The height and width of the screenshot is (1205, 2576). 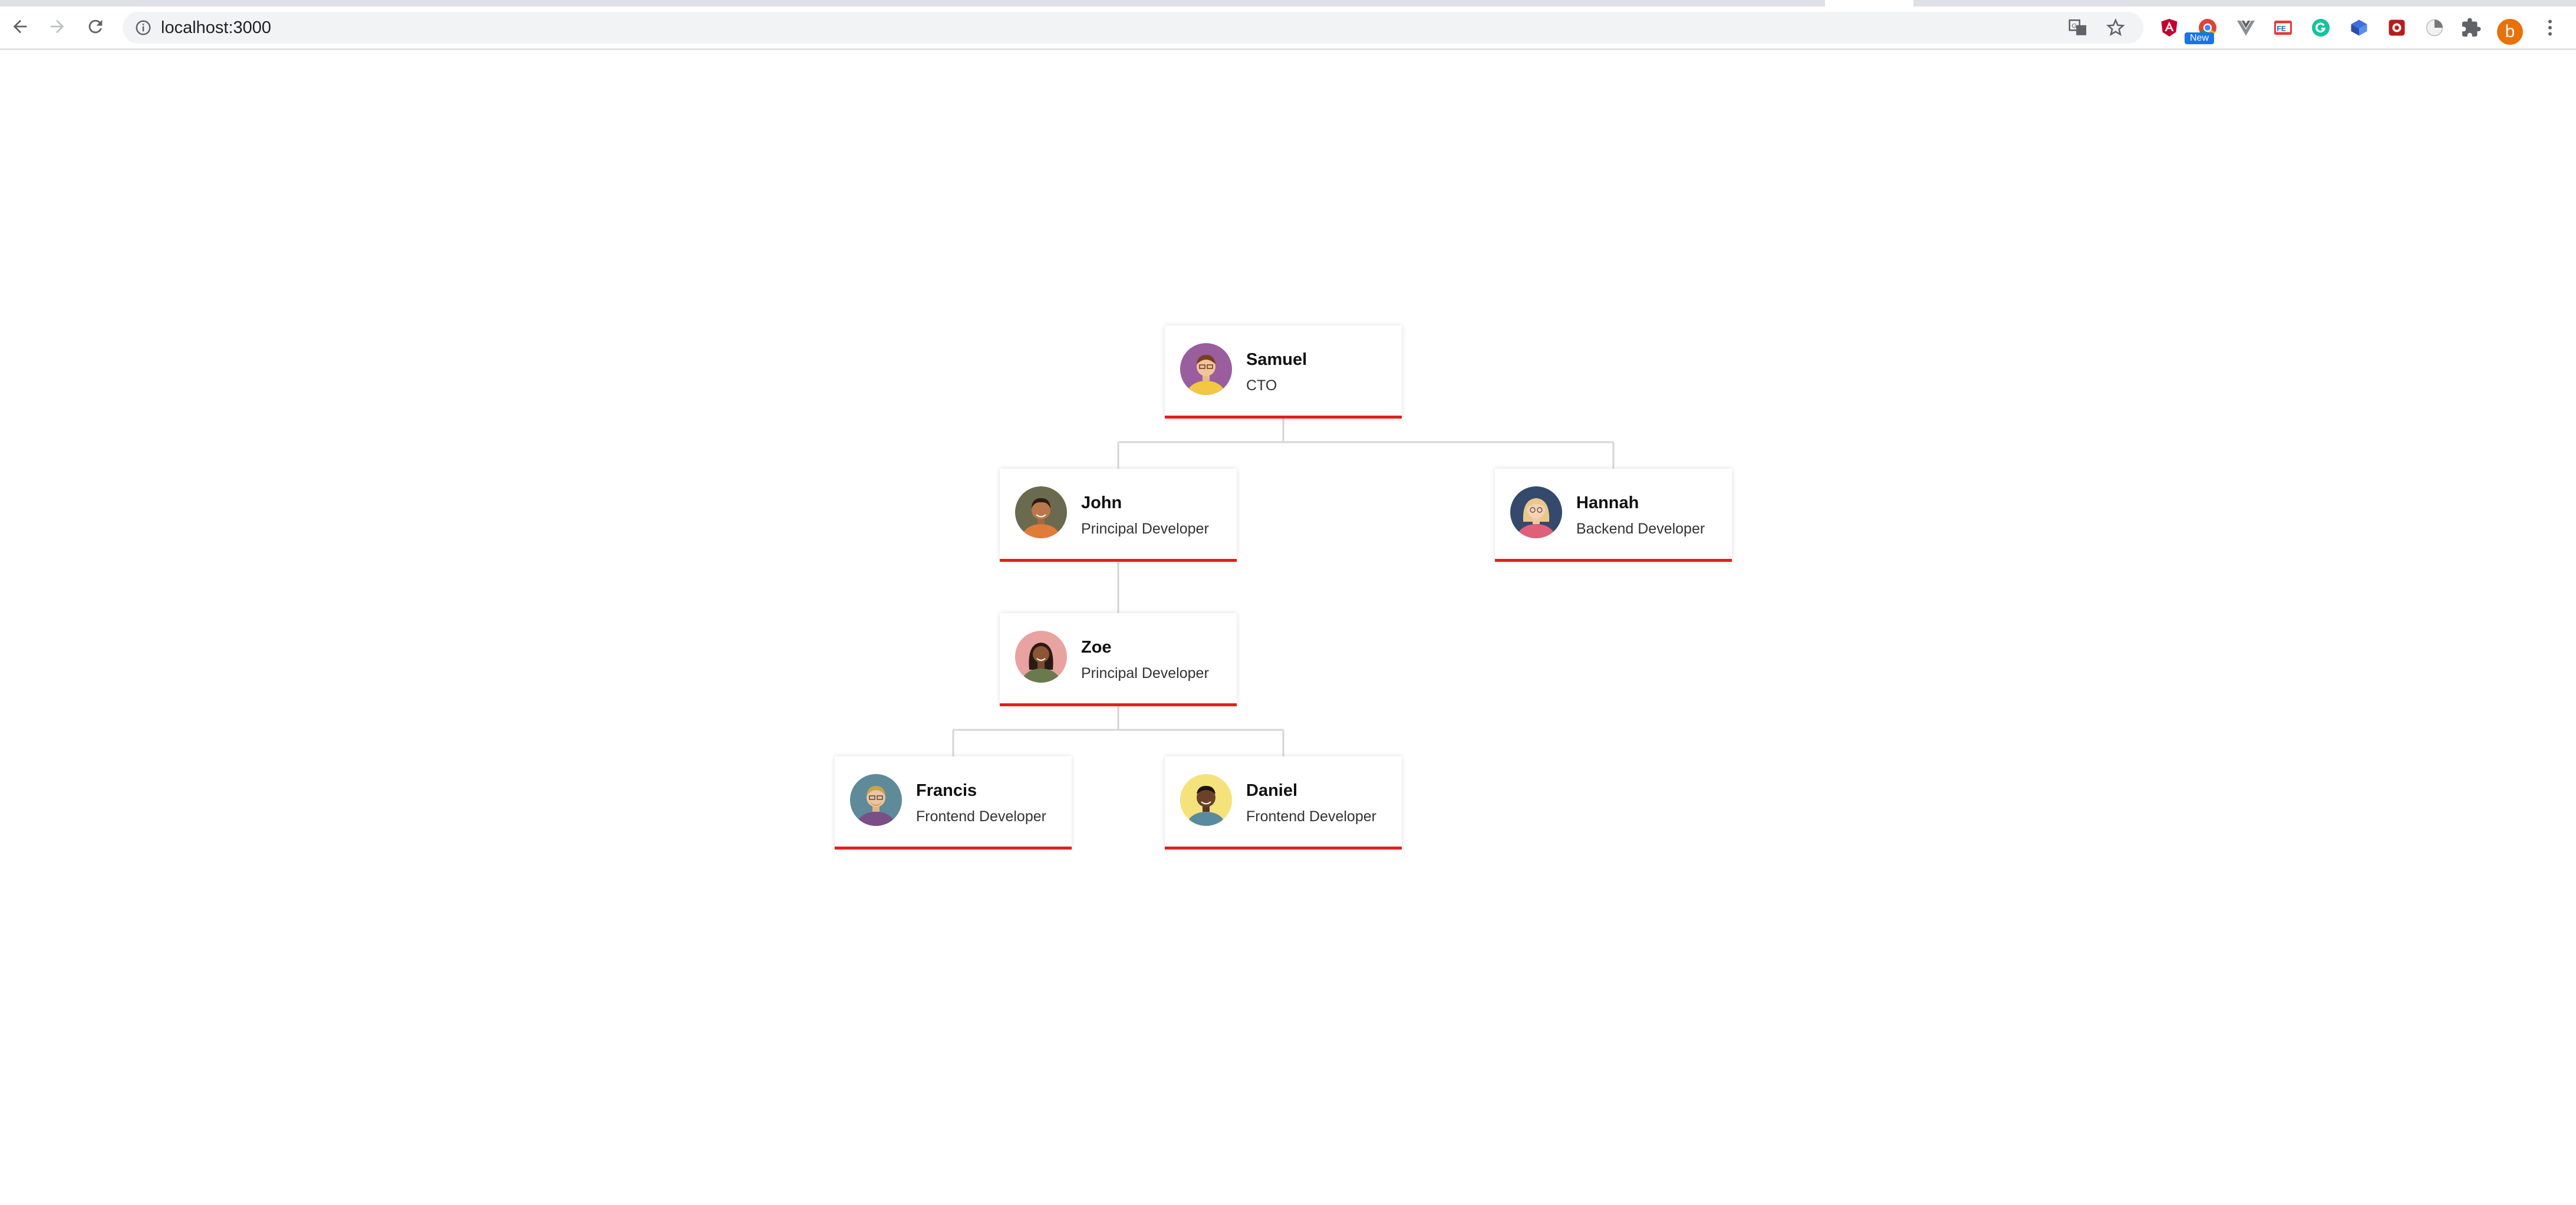 I want to click on address-bar: localhost:3000 G, so click(x=1133, y=28).